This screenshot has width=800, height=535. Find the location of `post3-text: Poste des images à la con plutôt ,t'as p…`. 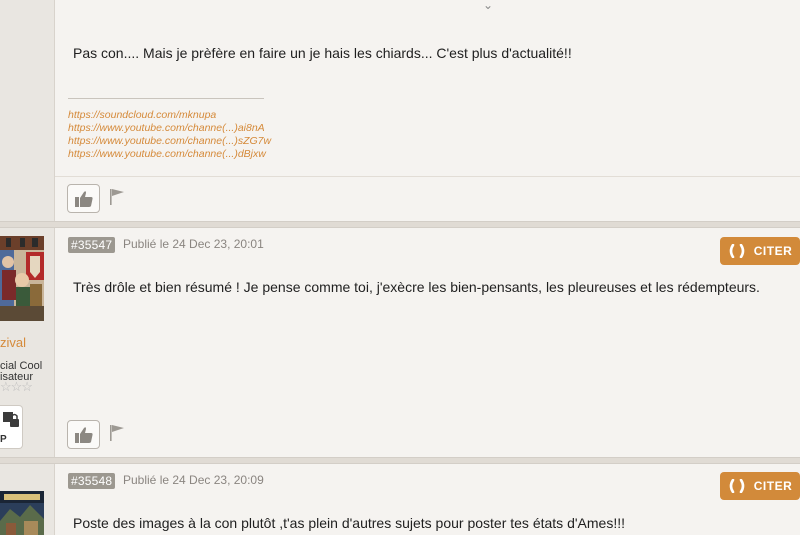

post3-text: Poste des images à la con plutôt ,t'as p… is located at coordinates (349, 523).